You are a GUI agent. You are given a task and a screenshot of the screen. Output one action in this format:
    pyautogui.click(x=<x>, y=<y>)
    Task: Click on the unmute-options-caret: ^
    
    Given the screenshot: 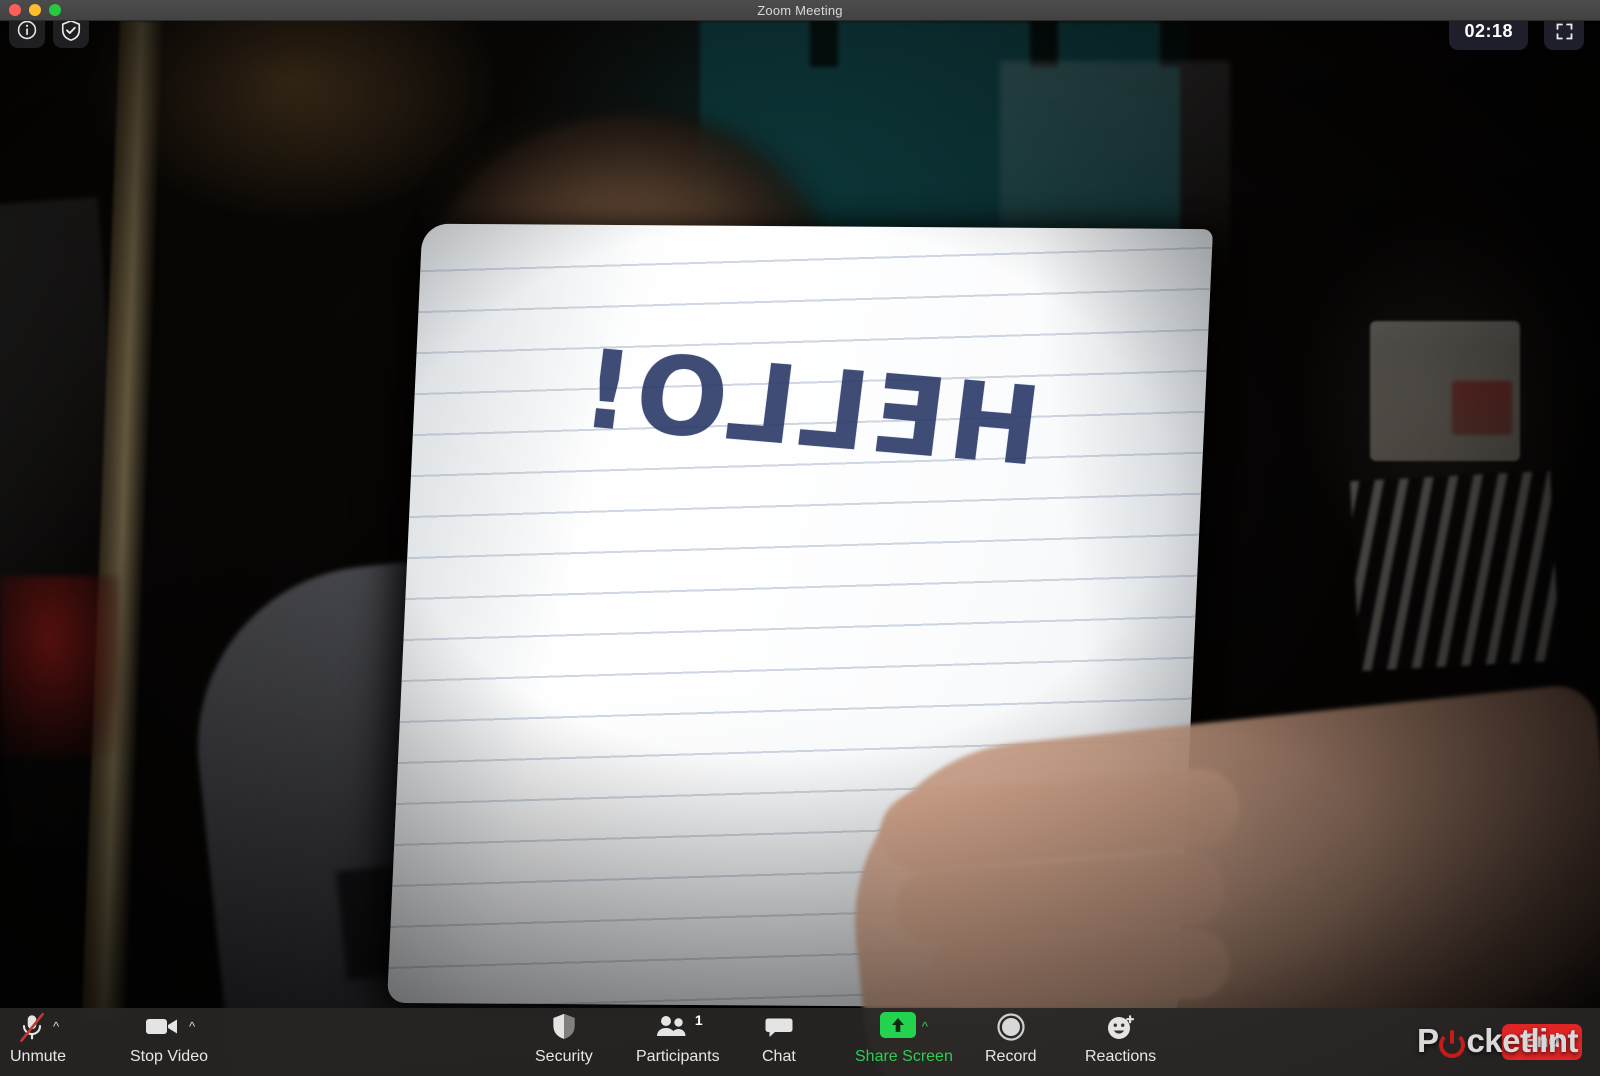 What is the action you would take?
    pyautogui.click(x=56, y=1027)
    